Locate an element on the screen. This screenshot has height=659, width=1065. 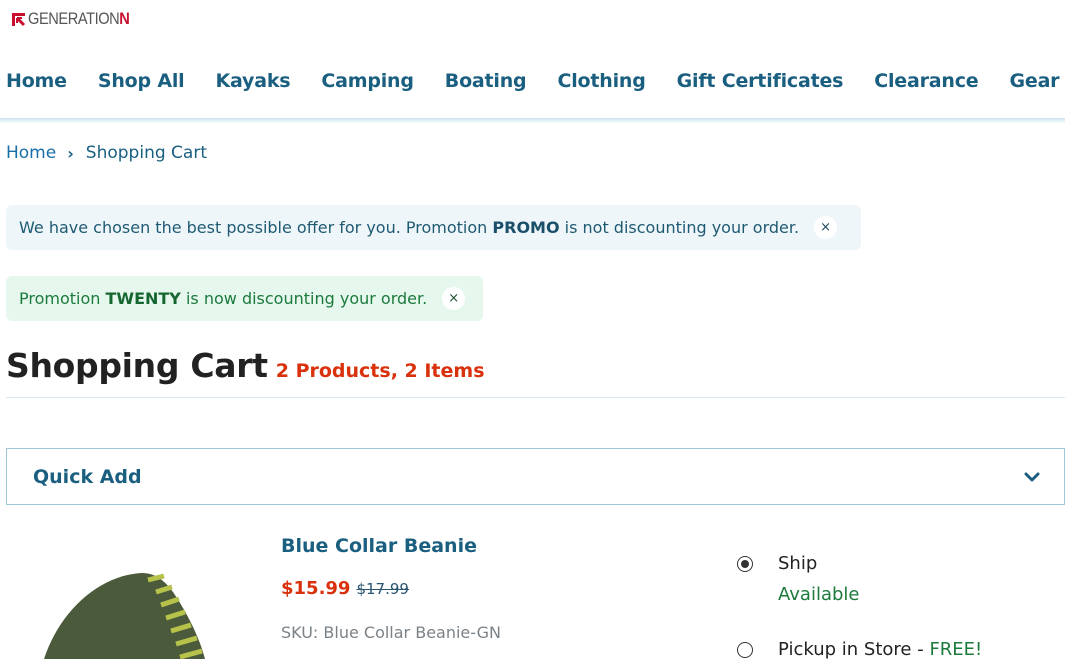
nav-item-clearance: Clearance is located at coordinates (926, 81).